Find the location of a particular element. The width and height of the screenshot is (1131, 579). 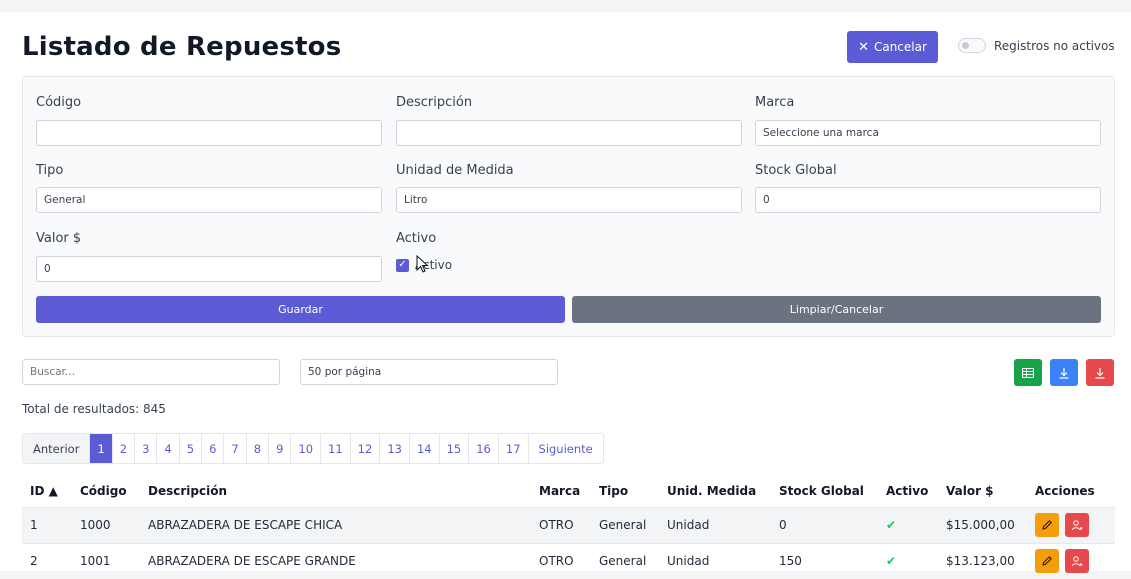

cancel-button: ✕ Cancelar is located at coordinates (892, 47).